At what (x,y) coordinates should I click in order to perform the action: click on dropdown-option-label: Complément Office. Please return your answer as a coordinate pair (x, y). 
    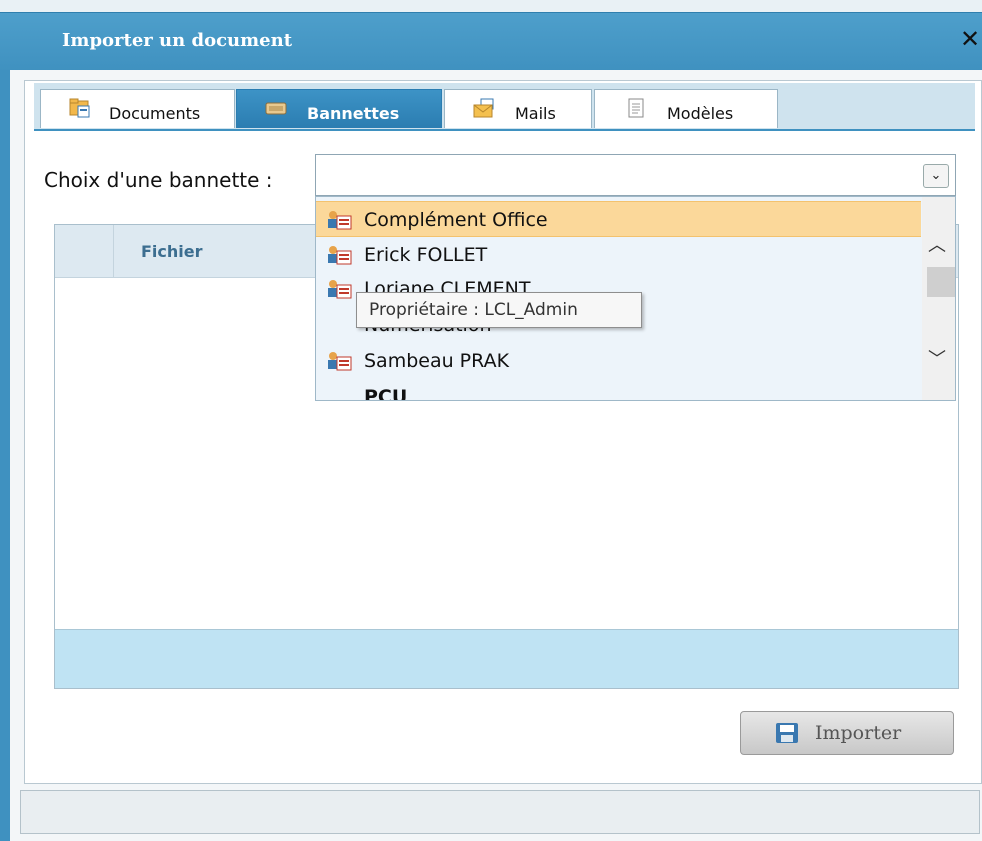
    Looking at the image, I should click on (456, 220).